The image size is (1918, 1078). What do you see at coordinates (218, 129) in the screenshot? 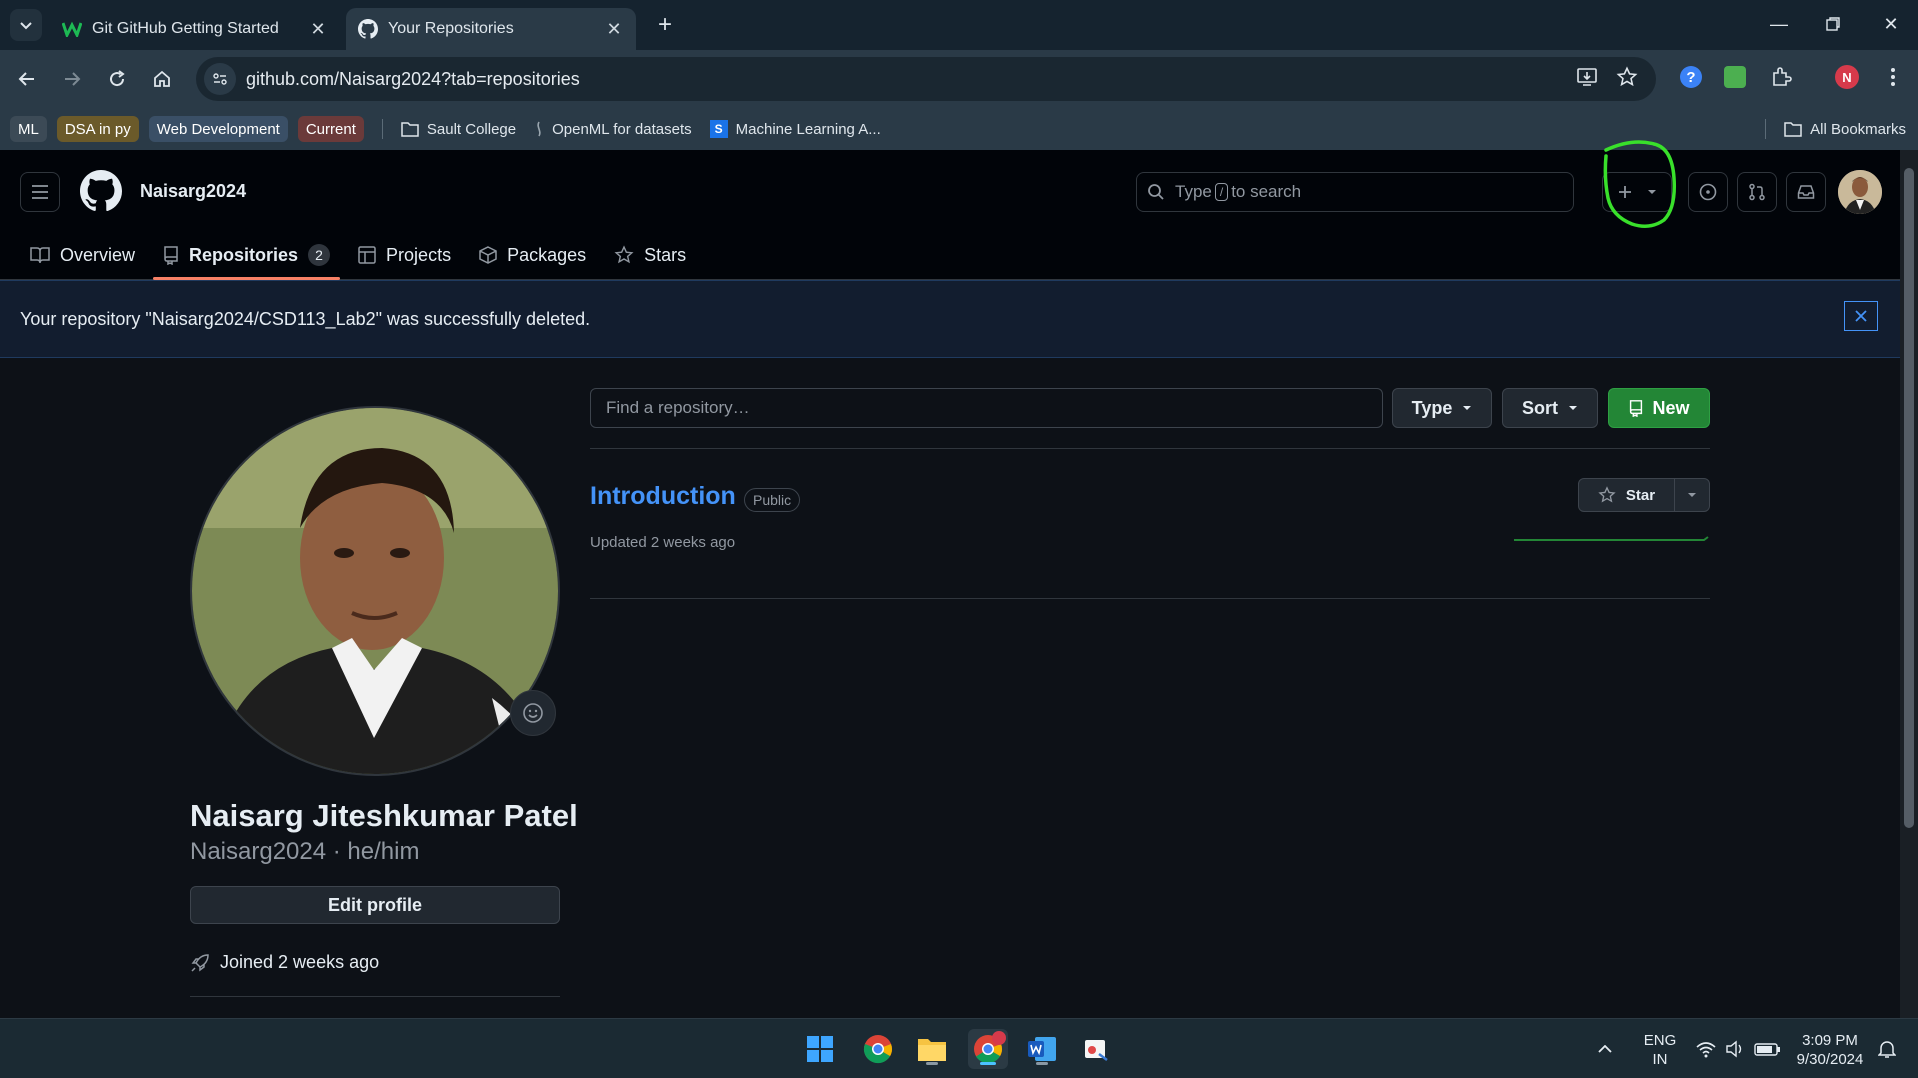
I see `bookmark-chip-web-dev: Web Development` at bounding box center [218, 129].